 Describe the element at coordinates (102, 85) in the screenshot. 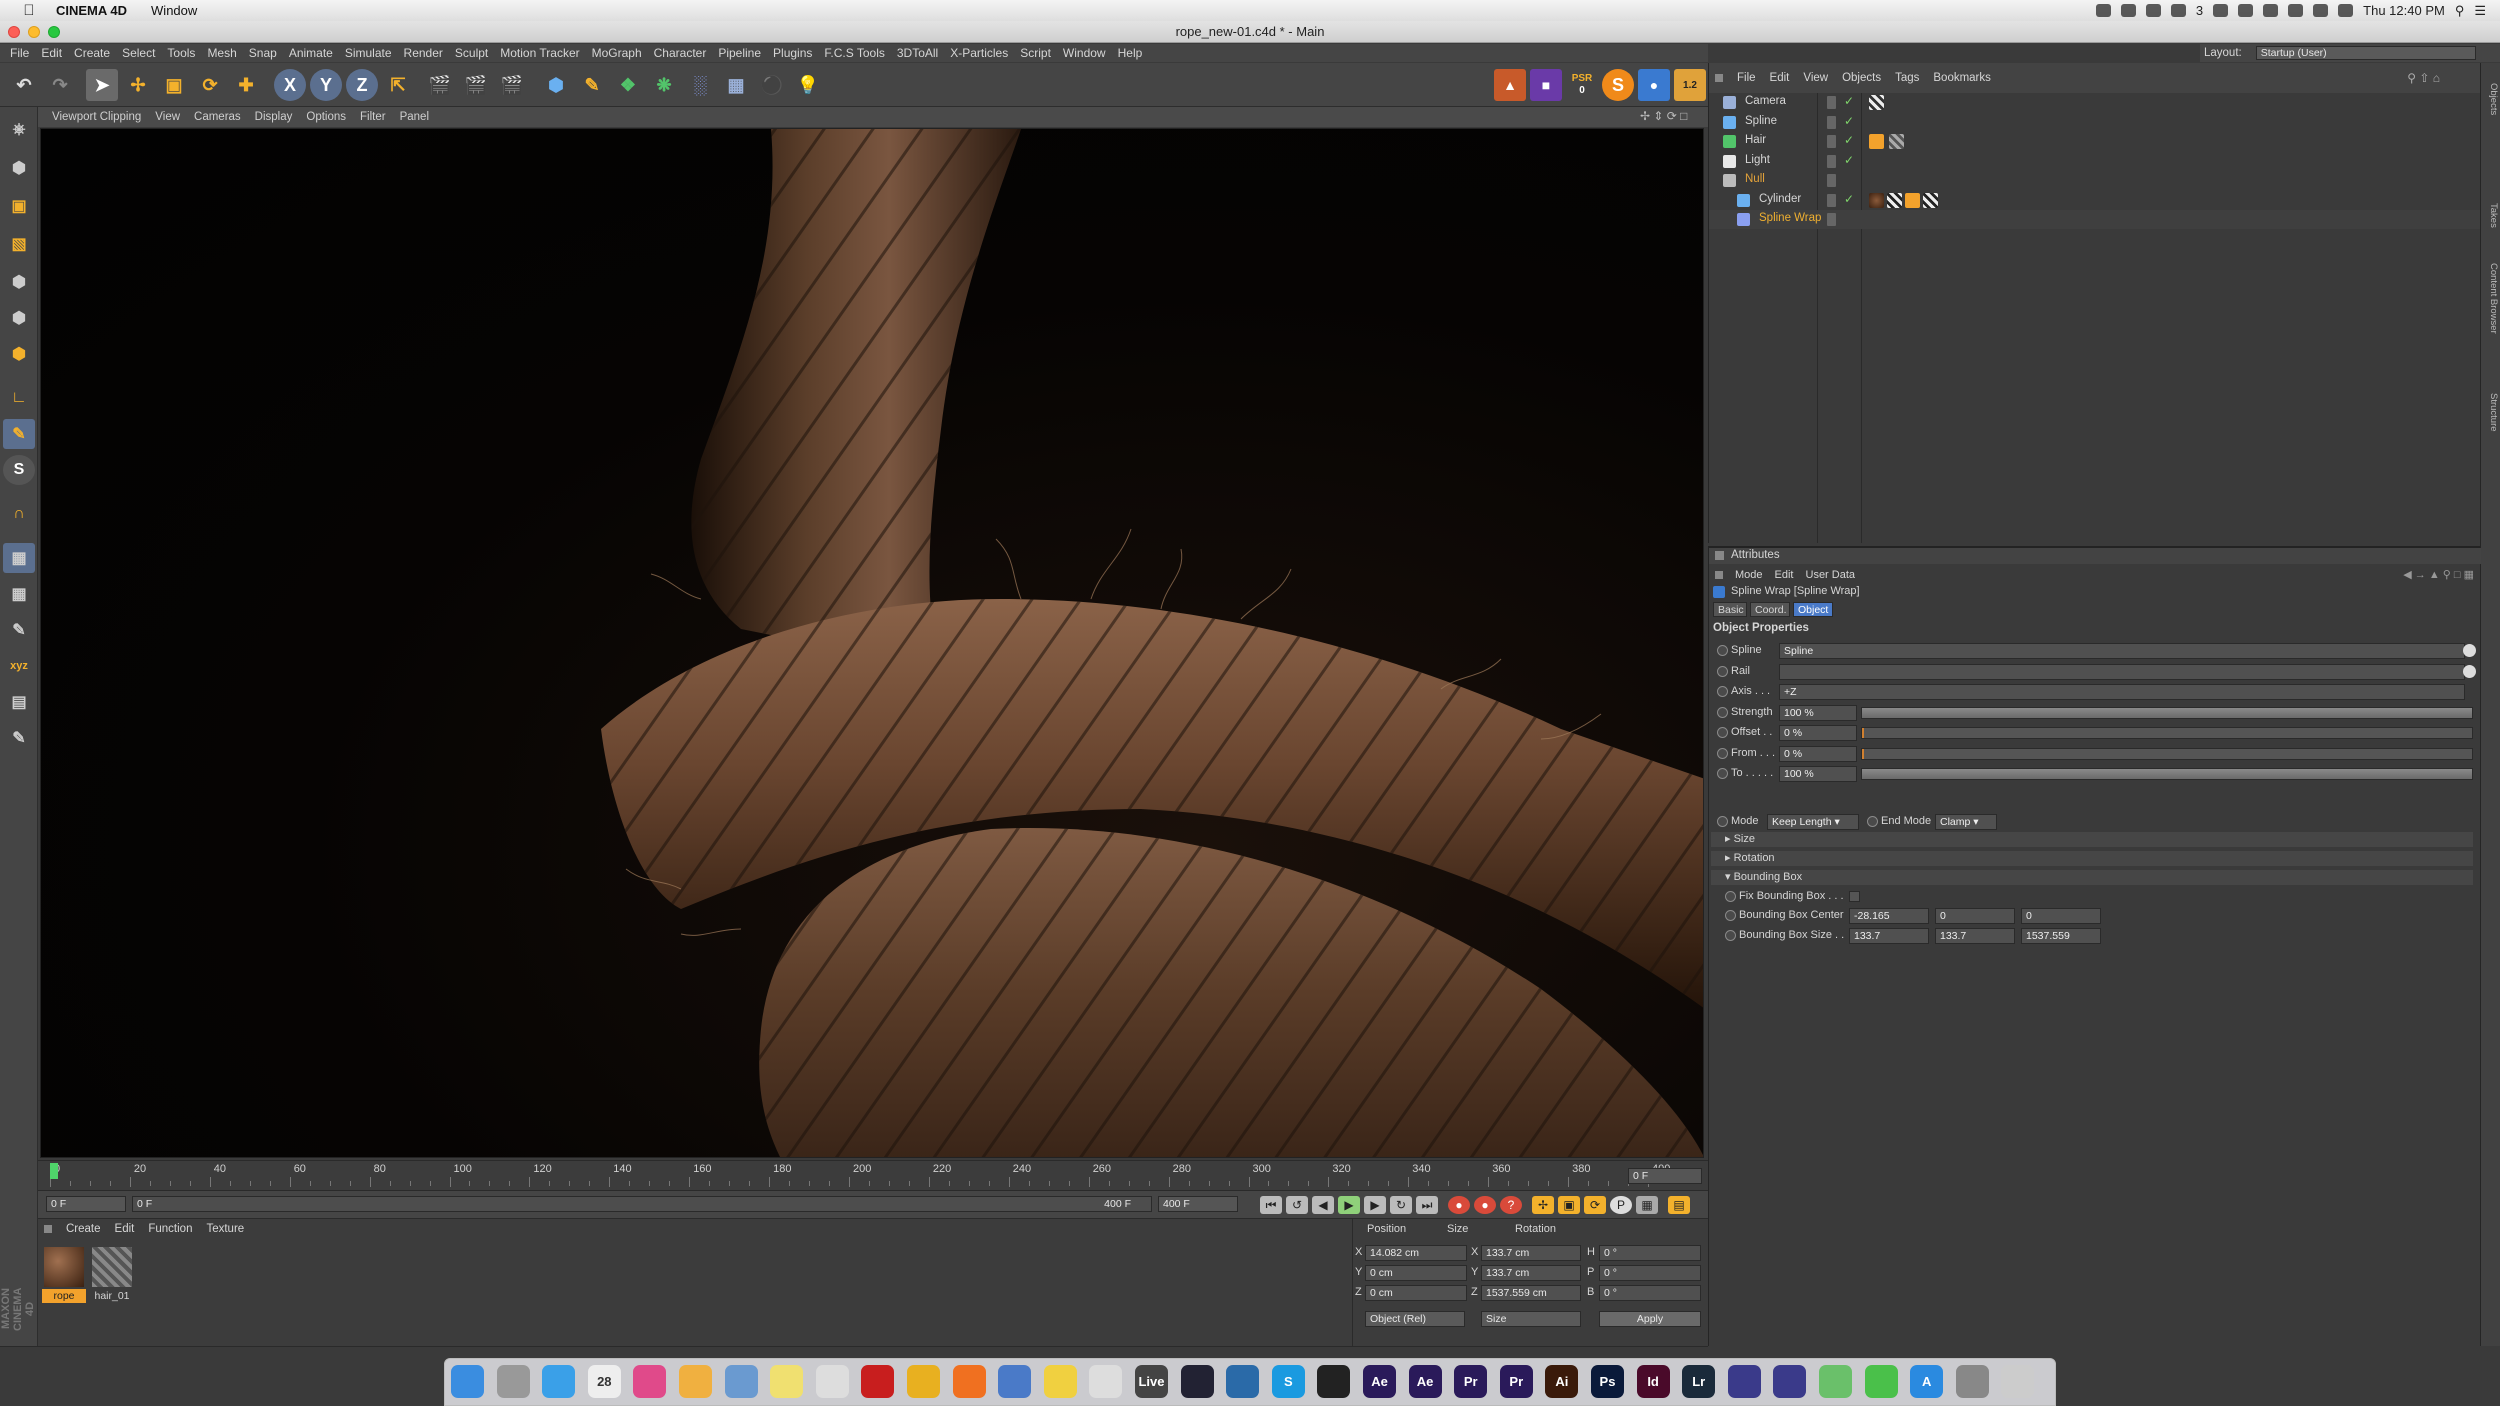

I see `selection-tool-icon: ➤` at that location.